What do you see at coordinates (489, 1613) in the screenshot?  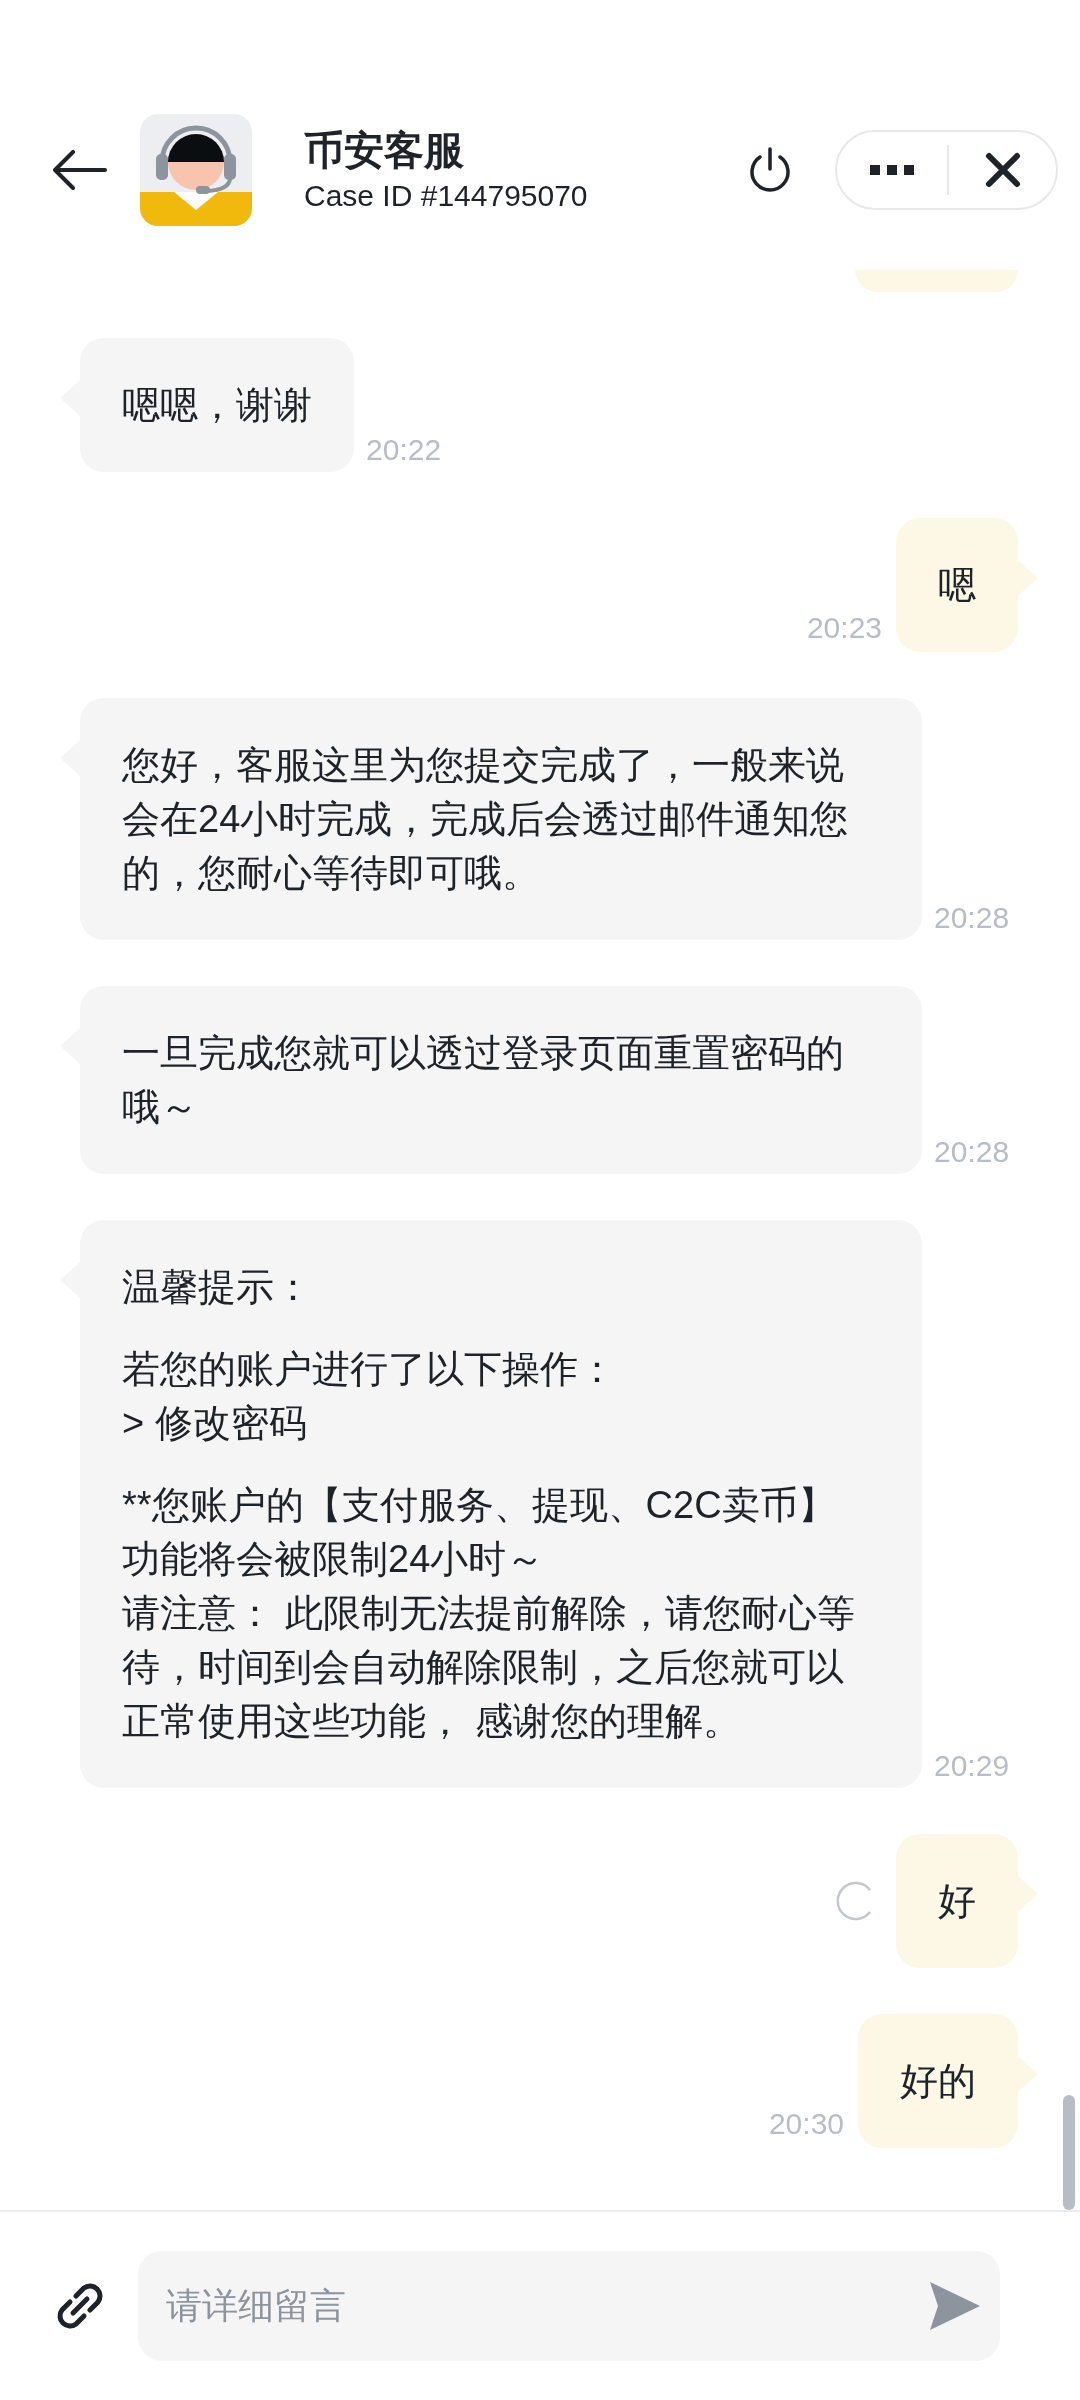 I see `message-text: **您账户的【支付服务、提现、C2C卖币】 功能将会被限制24小时～ 请注意： 此限制无法提前解除，请您耐心等 待，时间到会自动解除限制，之后您就可以 正常使用这些功能， 感谢您的理解。` at bounding box center [489, 1613].